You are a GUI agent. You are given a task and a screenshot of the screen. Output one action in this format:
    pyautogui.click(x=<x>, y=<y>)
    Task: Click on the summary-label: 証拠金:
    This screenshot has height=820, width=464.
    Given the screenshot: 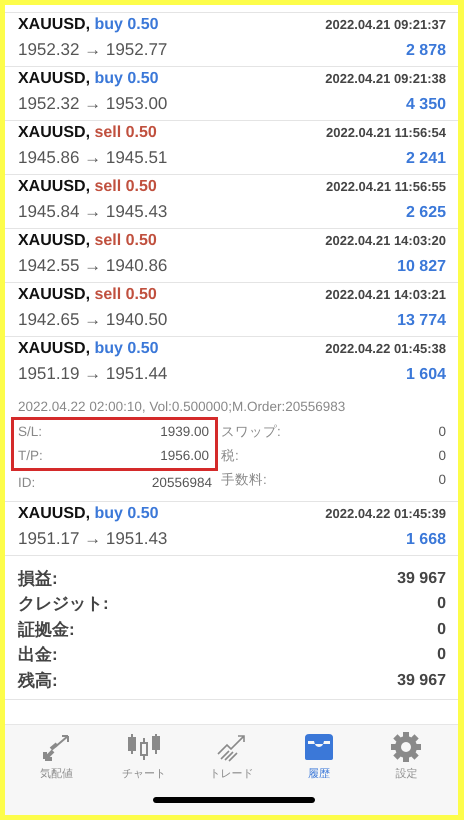 What is the action you would take?
    pyautogui.click(x=46, y=629)
    